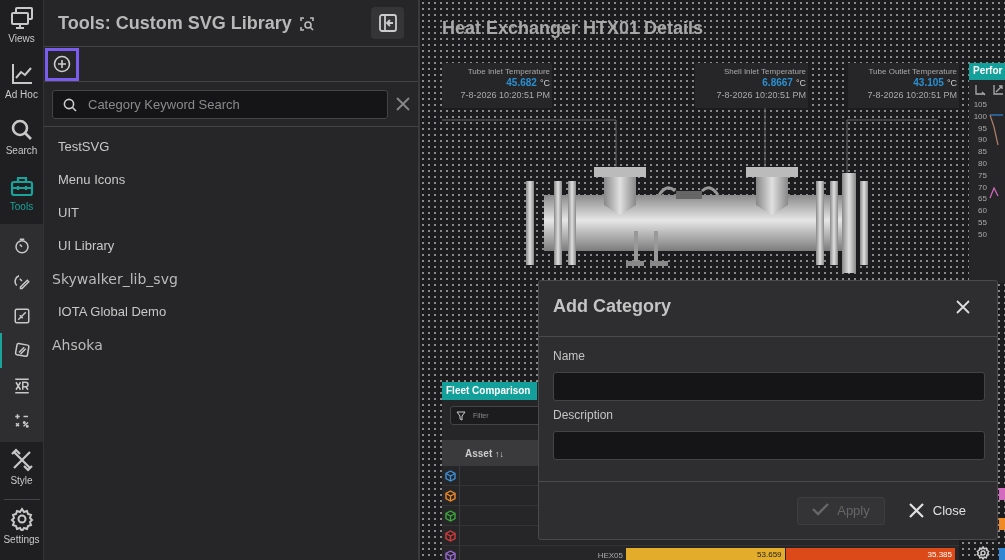 This screenshot has height=560, width=1005. What do you see at coordinates (77, 344) in the screenshot?
I see `category-item: Ahsoka` at bounding box center [77, 344].